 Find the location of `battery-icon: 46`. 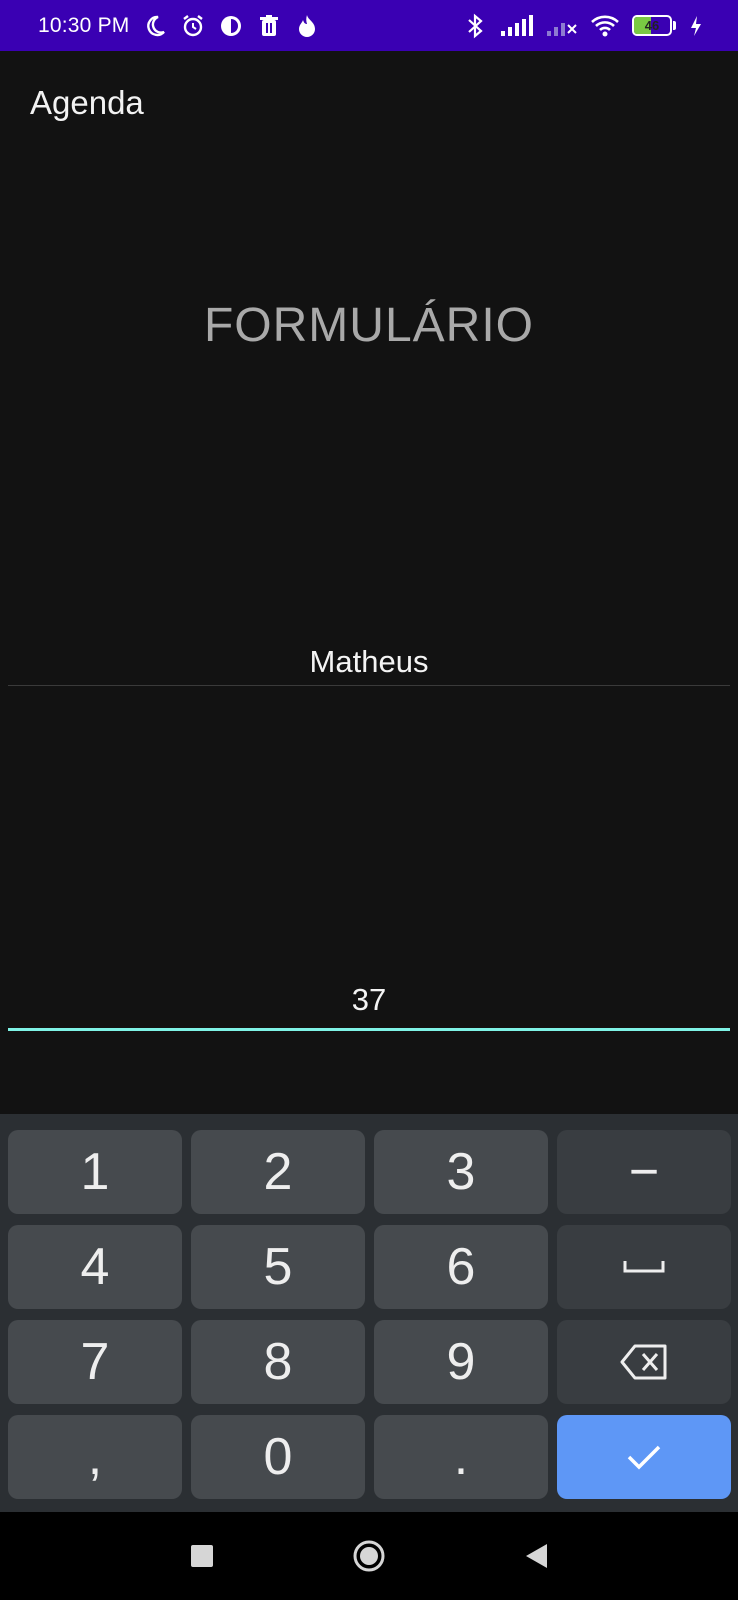

battery-icon: 46 is located at coordinates (654, 25).